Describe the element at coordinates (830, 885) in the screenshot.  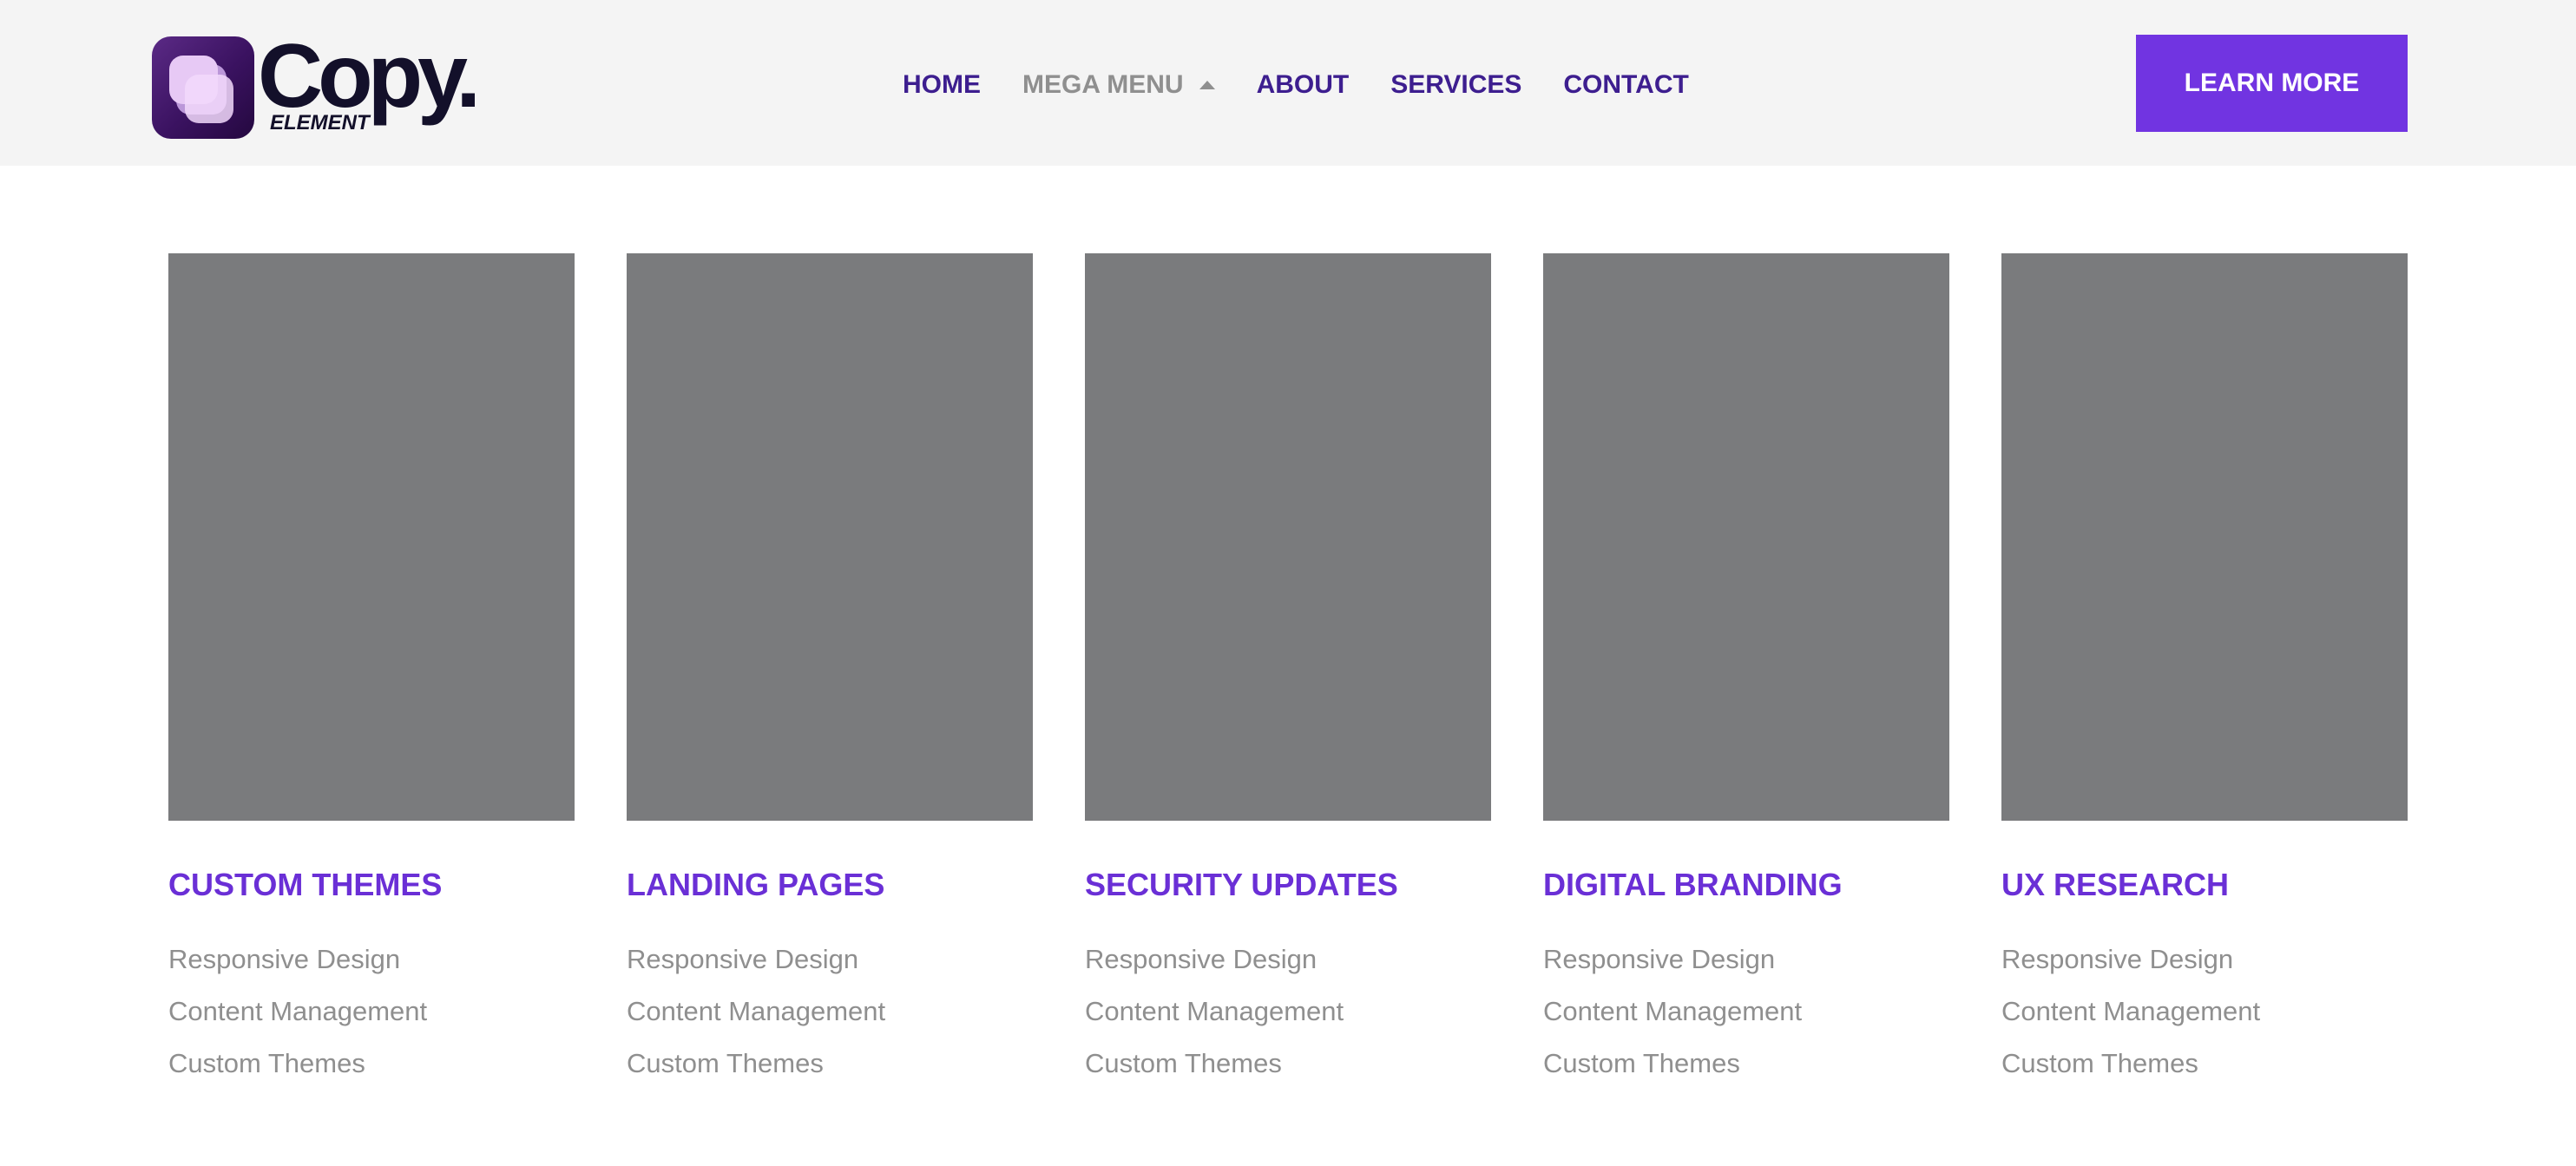
I see `card-title: LANDING PAGES` at that location.